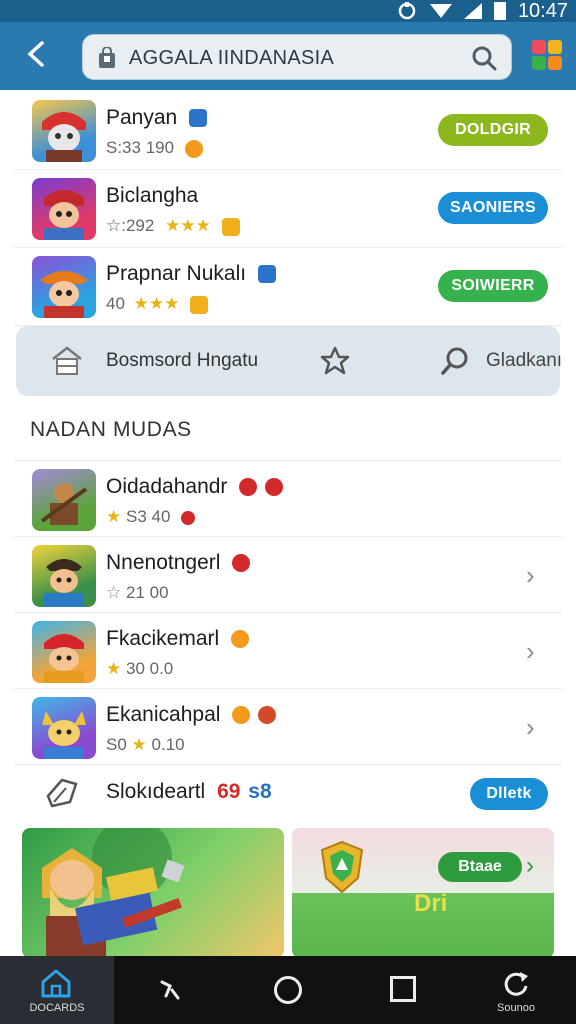 This screenshot has height=1024, width=576. What do you see at coordinates (288, 651) in the screenshot?
I see `list-item: Fkacikemarl ★ 30 0.0 ›` at bounding box center [288, 651].